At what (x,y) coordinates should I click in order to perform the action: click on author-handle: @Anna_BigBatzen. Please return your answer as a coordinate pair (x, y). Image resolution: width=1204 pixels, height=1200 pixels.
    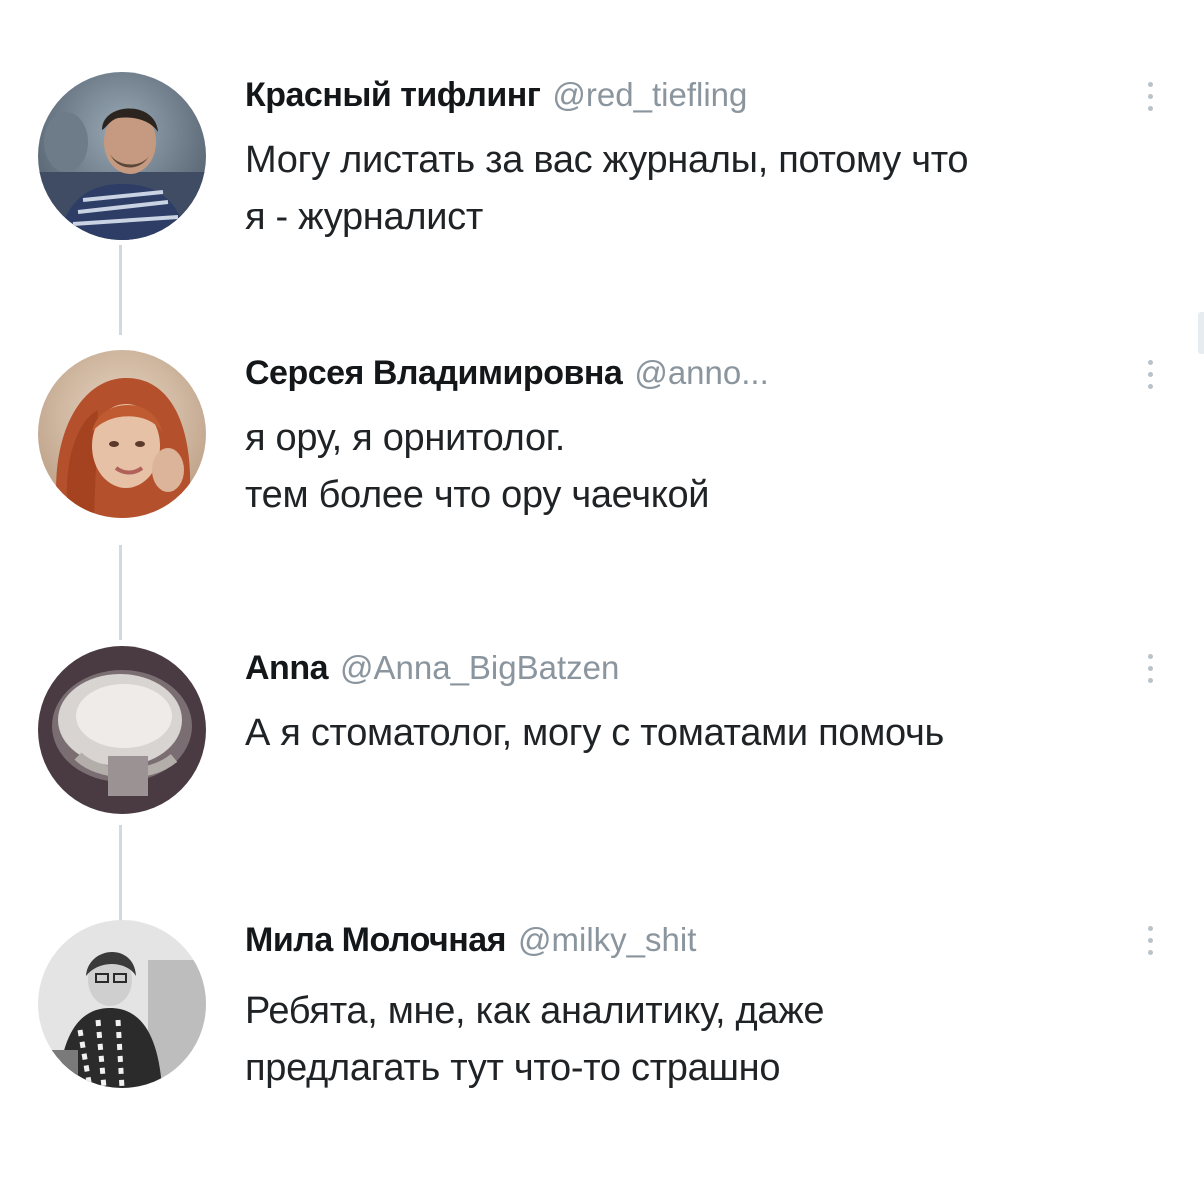
    Looking at the image, I should click on (479, 667).